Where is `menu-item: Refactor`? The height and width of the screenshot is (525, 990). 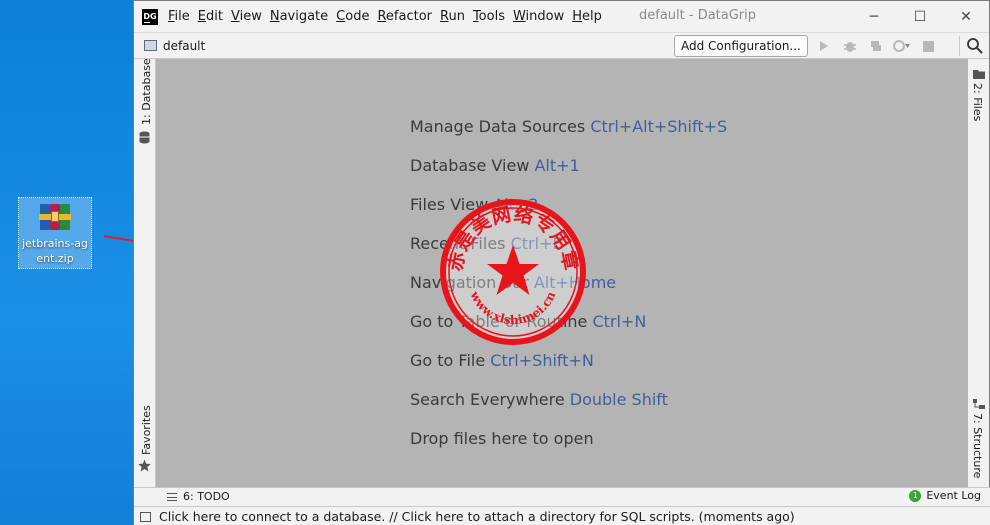 menu-item: Refactor is located at coordinates (404, 16).